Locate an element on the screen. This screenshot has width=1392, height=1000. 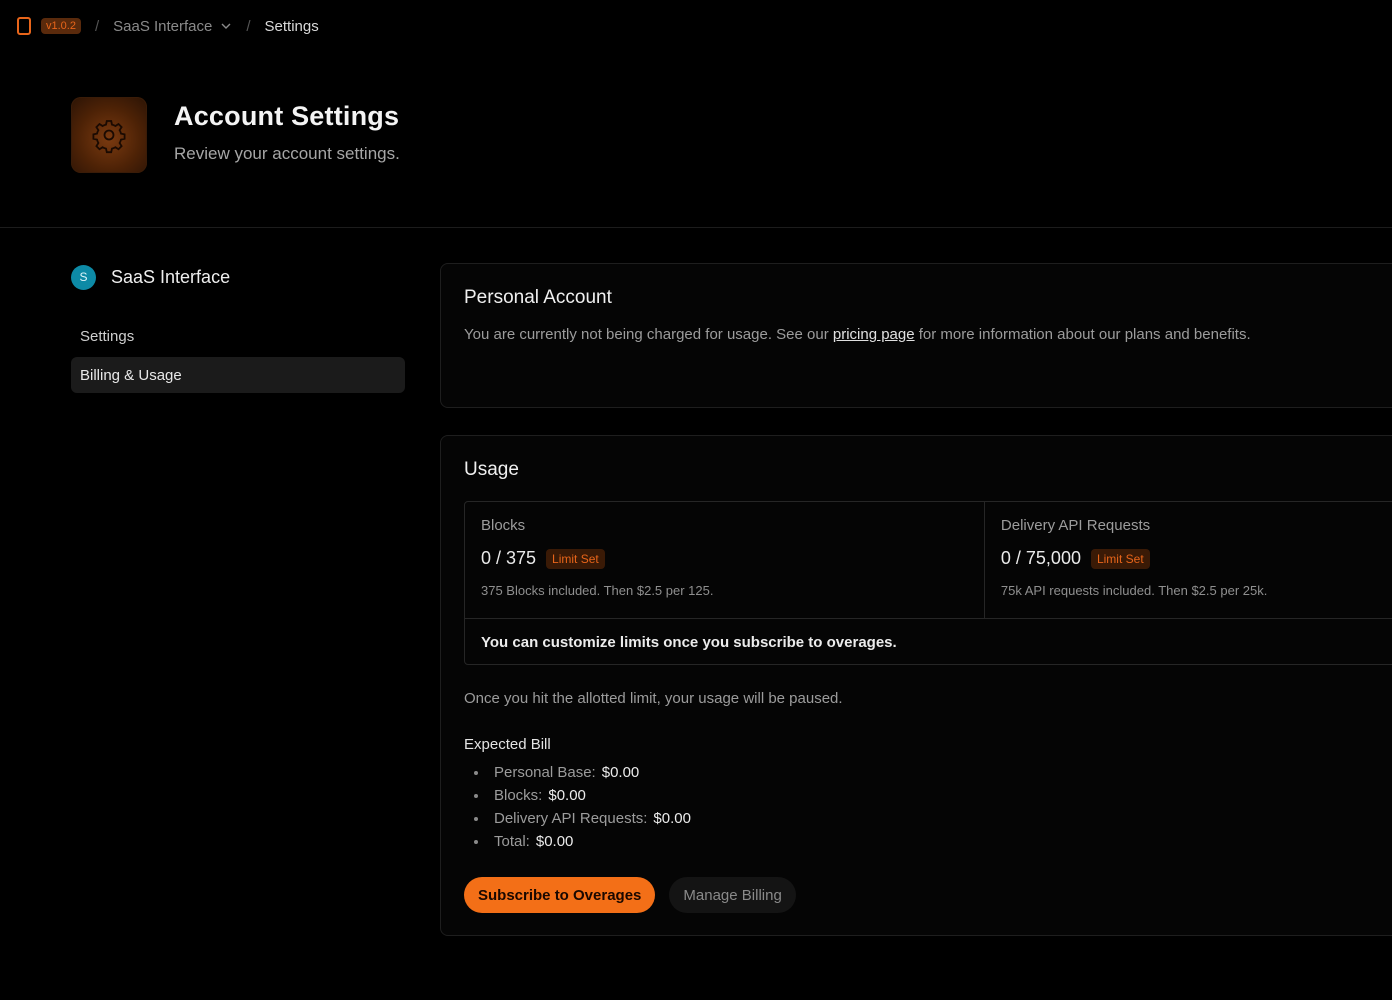
header-divider is located at coordinates (696, 227).